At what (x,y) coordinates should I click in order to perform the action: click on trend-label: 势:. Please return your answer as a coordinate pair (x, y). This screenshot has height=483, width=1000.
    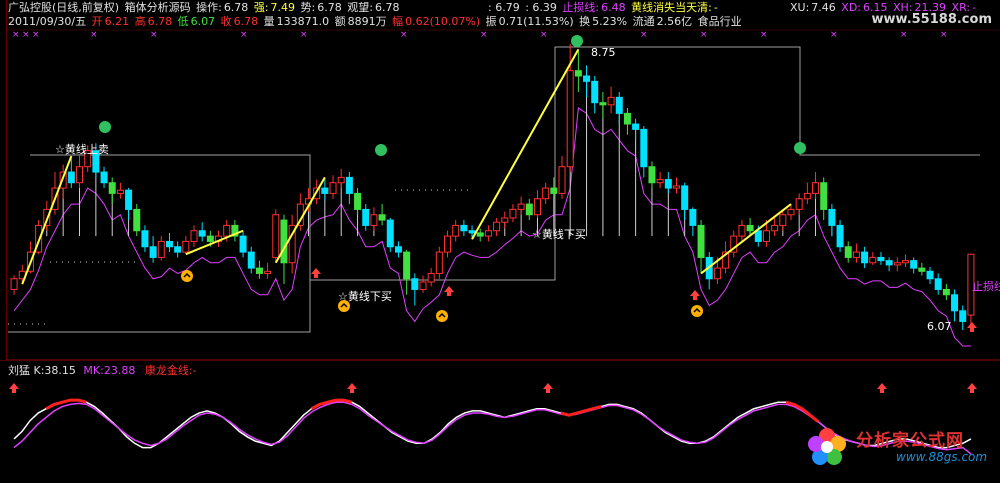
    Looking at the image, I should click on (308, 7).